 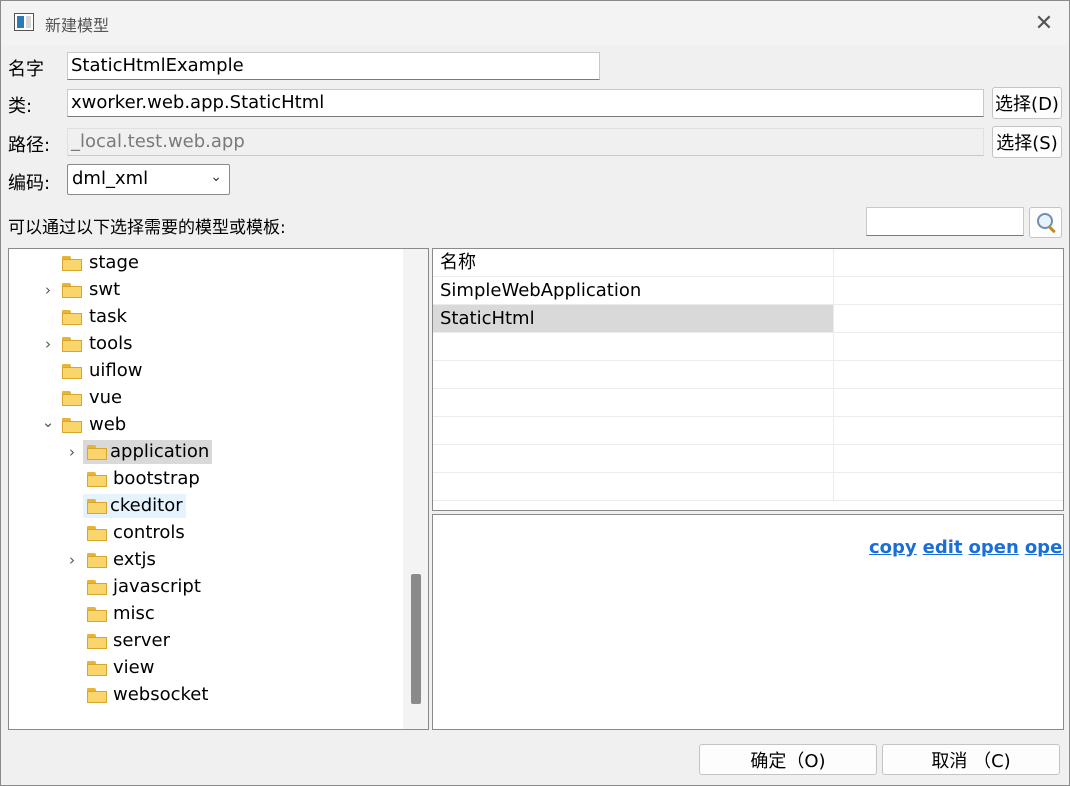 I want to click on window-title: 新建模型, so click(x=77, y=25).